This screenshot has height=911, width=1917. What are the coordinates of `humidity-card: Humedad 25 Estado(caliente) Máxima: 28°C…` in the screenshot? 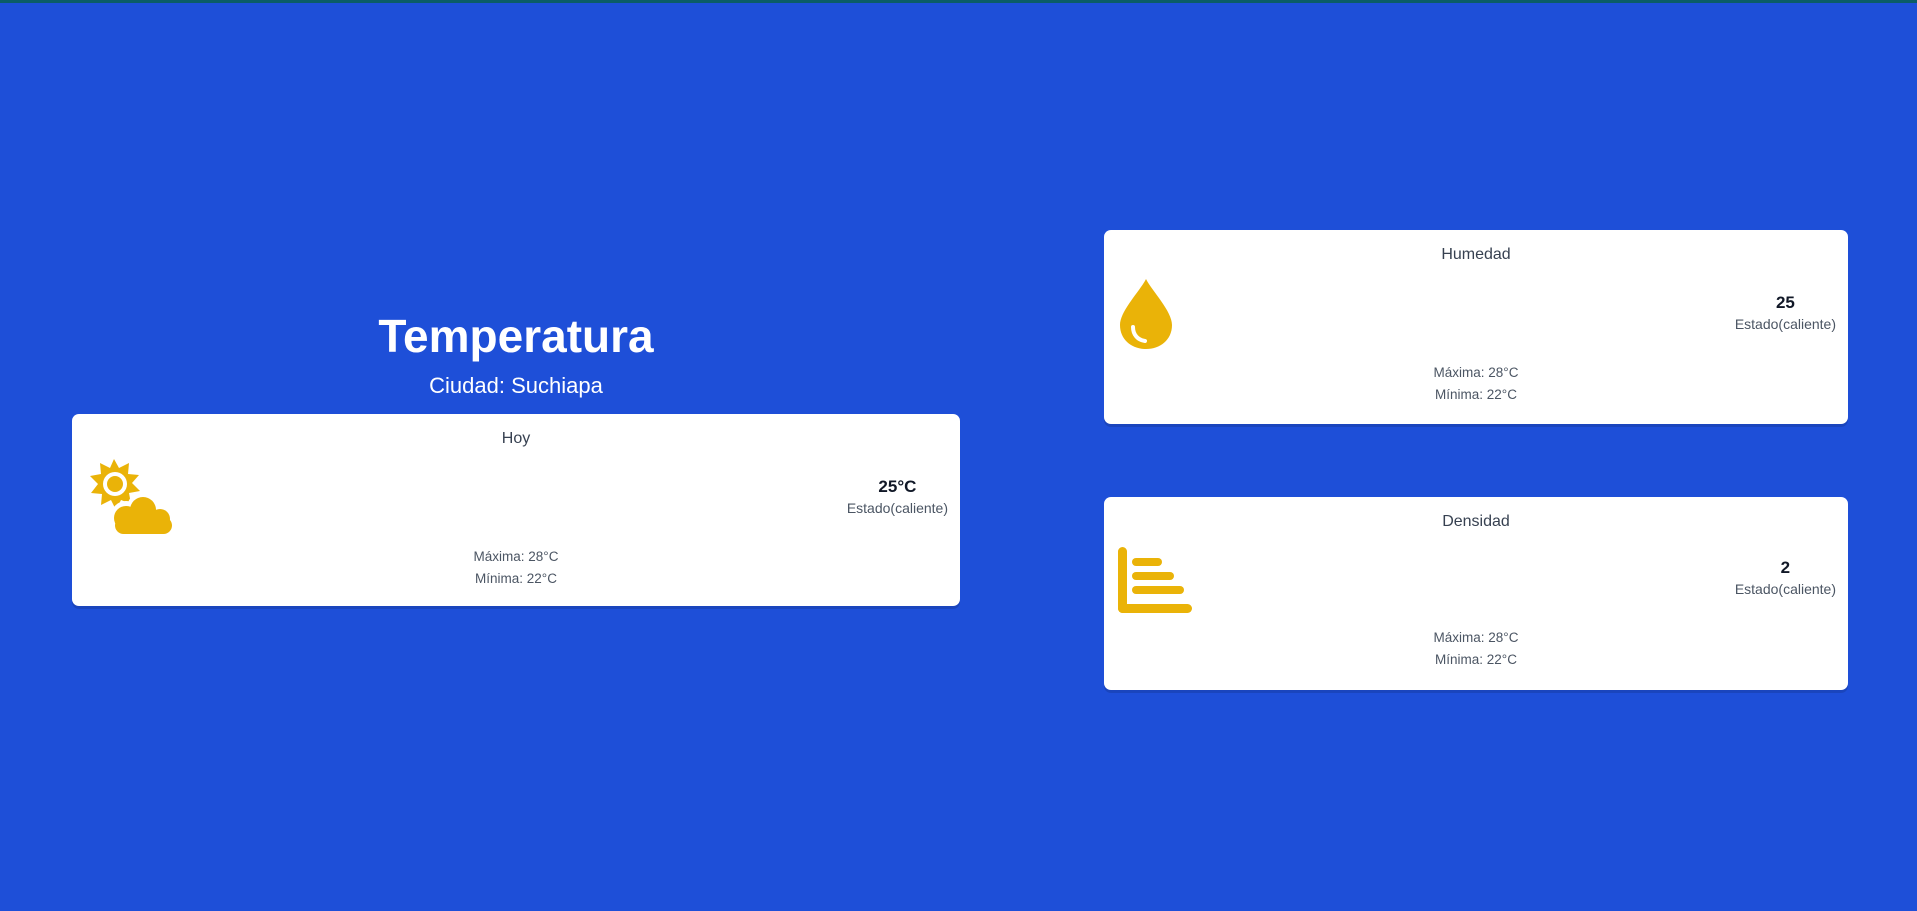 It's located at (1476, 327).